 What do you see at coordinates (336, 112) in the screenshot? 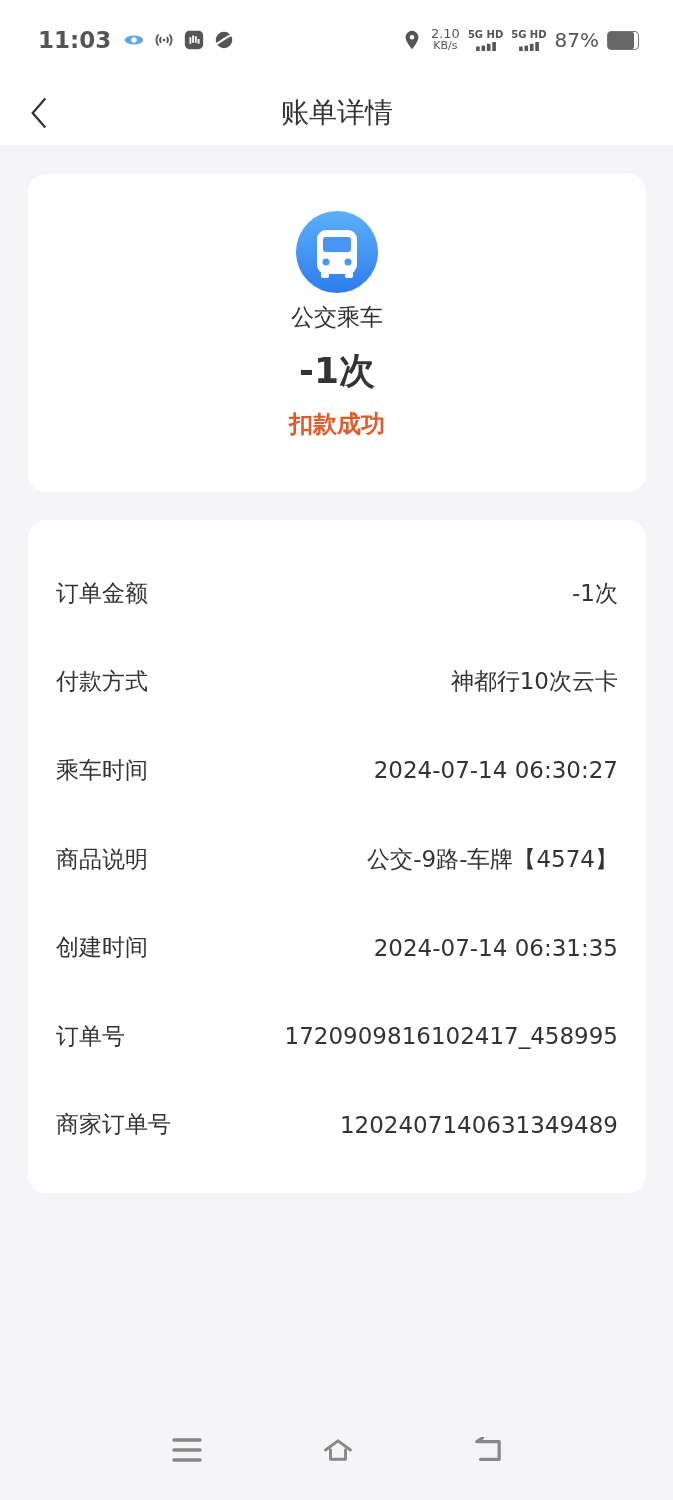
I see `page-title: 账单详情` at bounding box center [336, 112].